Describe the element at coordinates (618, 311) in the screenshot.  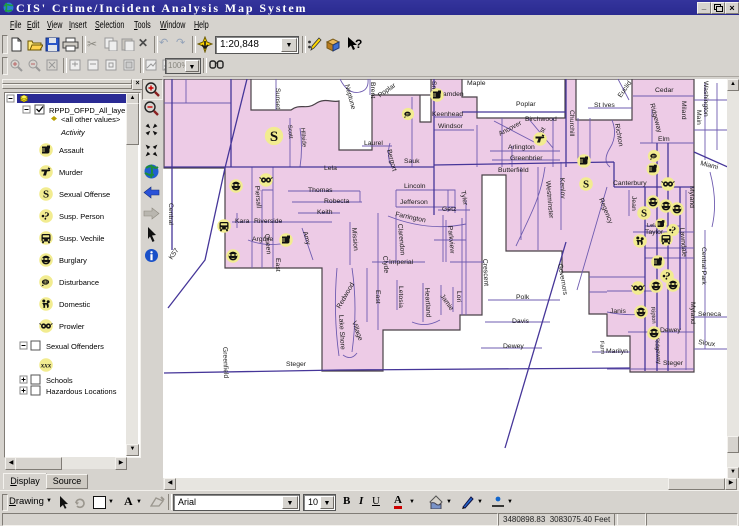
I see `svg-text: Janis` at that location.